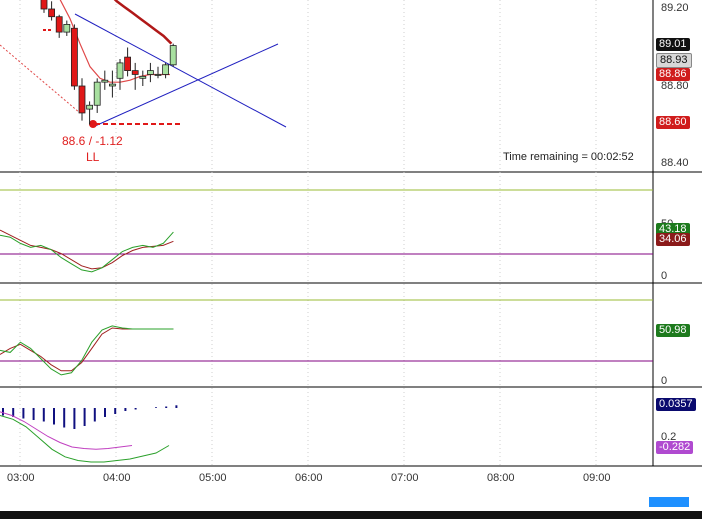 Image resolution: width=702 pixels, height=524 pixels. What do you see at coordinates (673, 239) in the screenshot?
I see `osc1-tag-red: 34.06` at bounding box center [673, 239].